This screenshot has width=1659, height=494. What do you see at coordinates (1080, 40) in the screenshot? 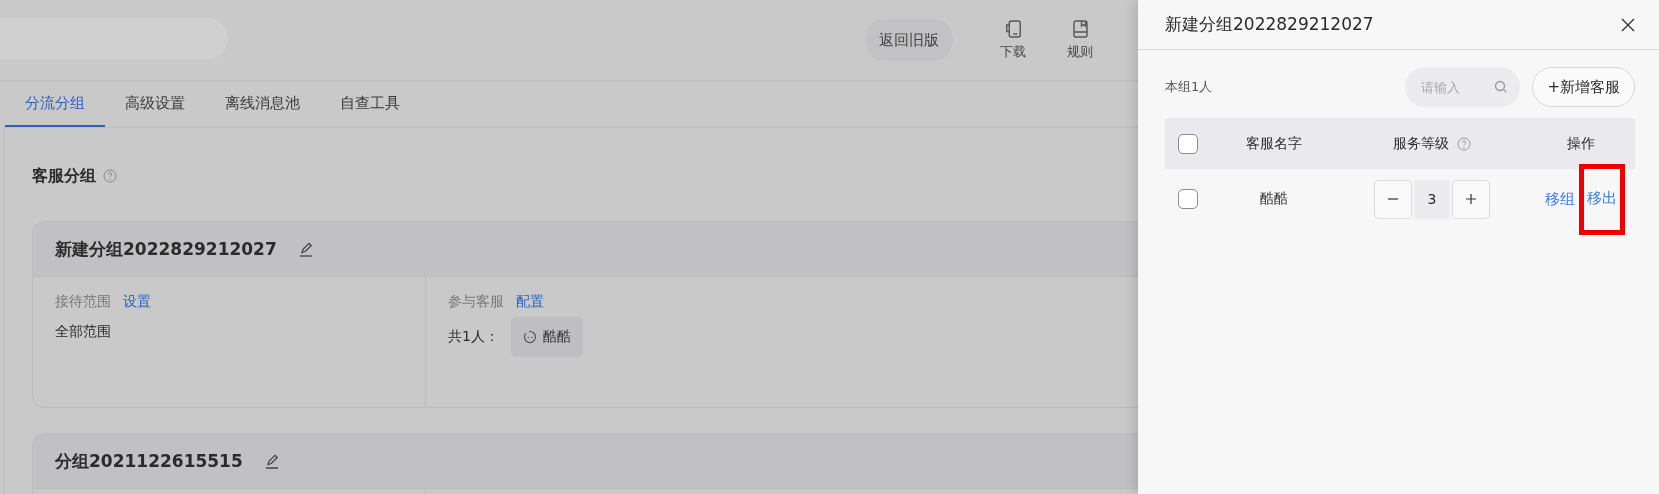
I see `toolbar-button: 规则` at bounding box center [1080, 40].